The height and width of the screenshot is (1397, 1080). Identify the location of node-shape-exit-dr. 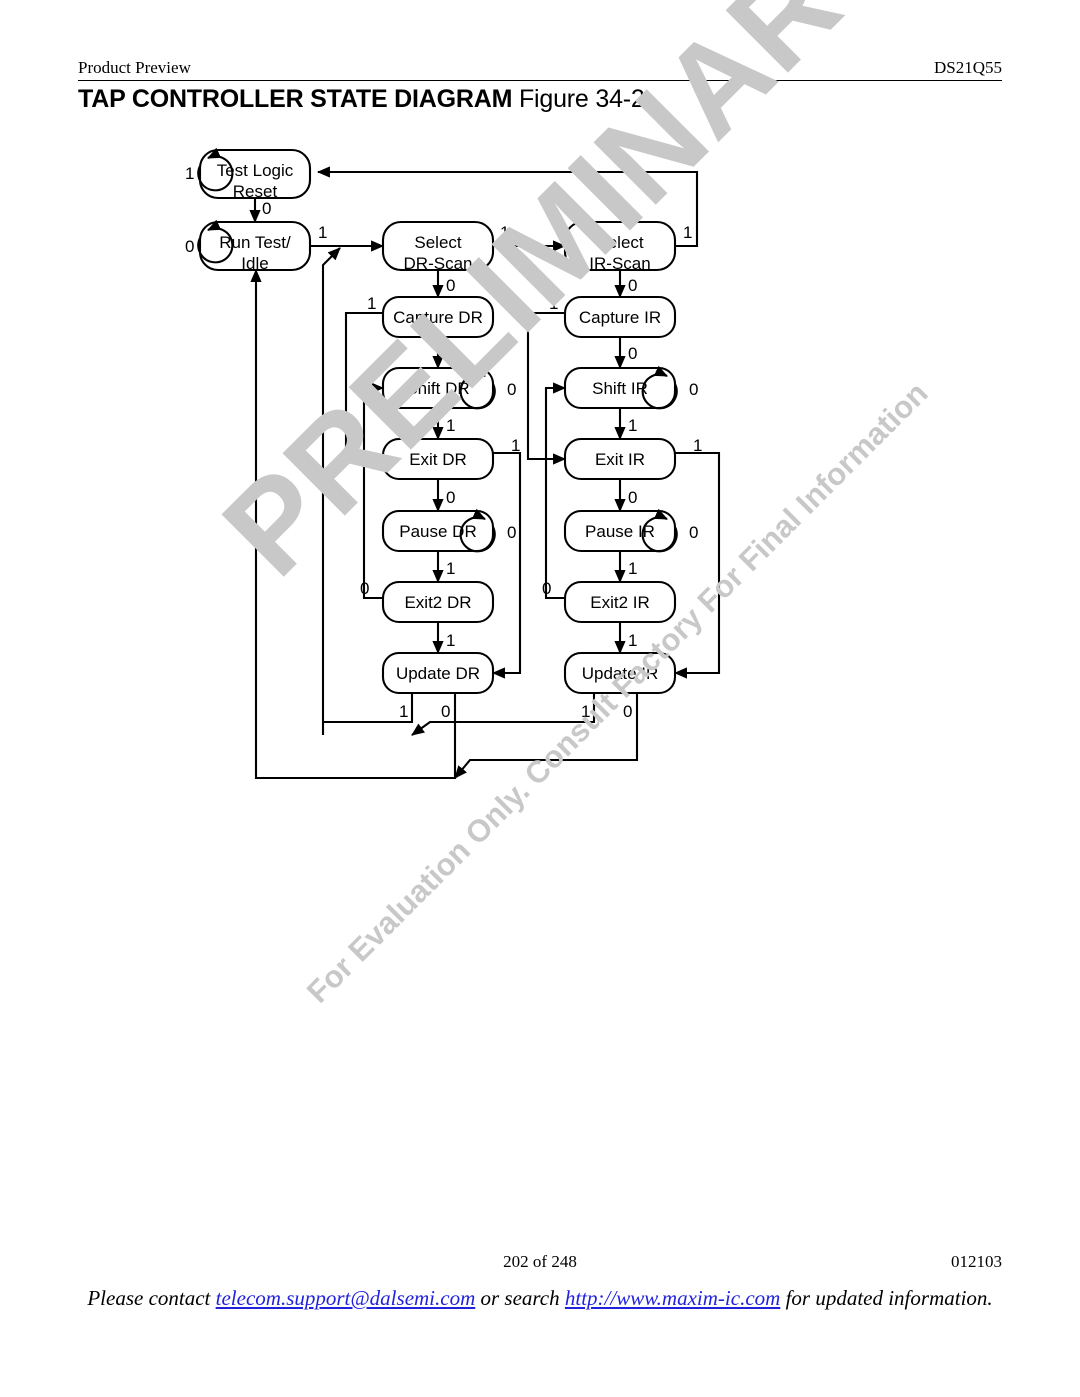
(438, 459).